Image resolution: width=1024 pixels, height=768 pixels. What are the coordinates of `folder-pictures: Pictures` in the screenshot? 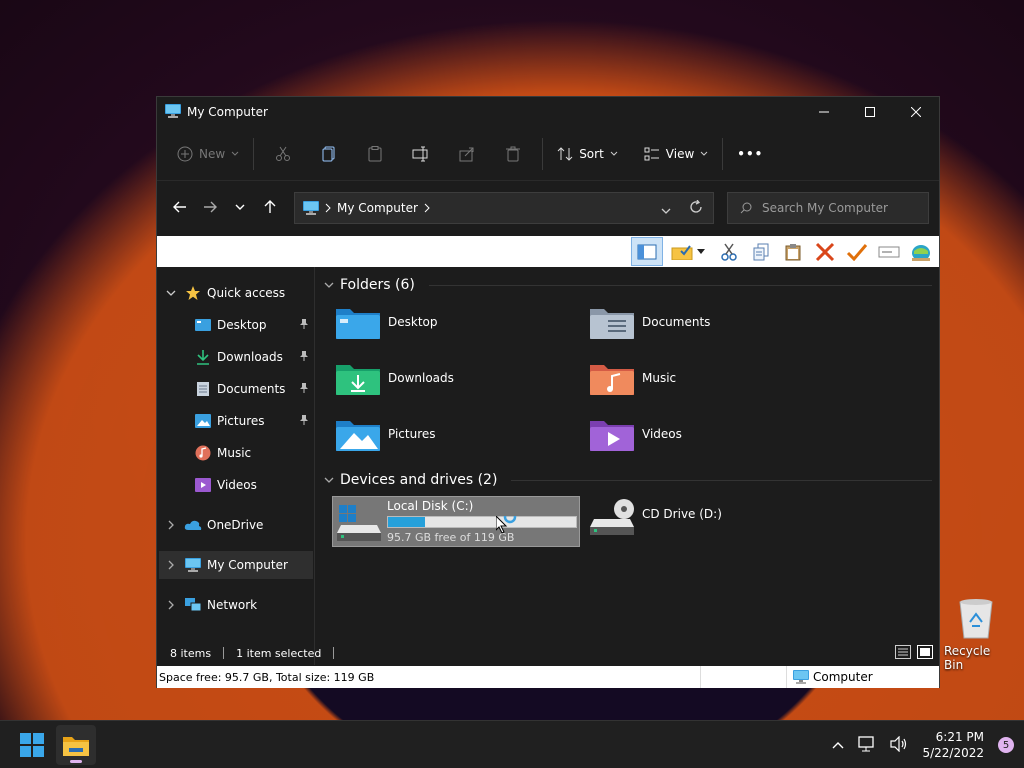 It's located at (386, 441).